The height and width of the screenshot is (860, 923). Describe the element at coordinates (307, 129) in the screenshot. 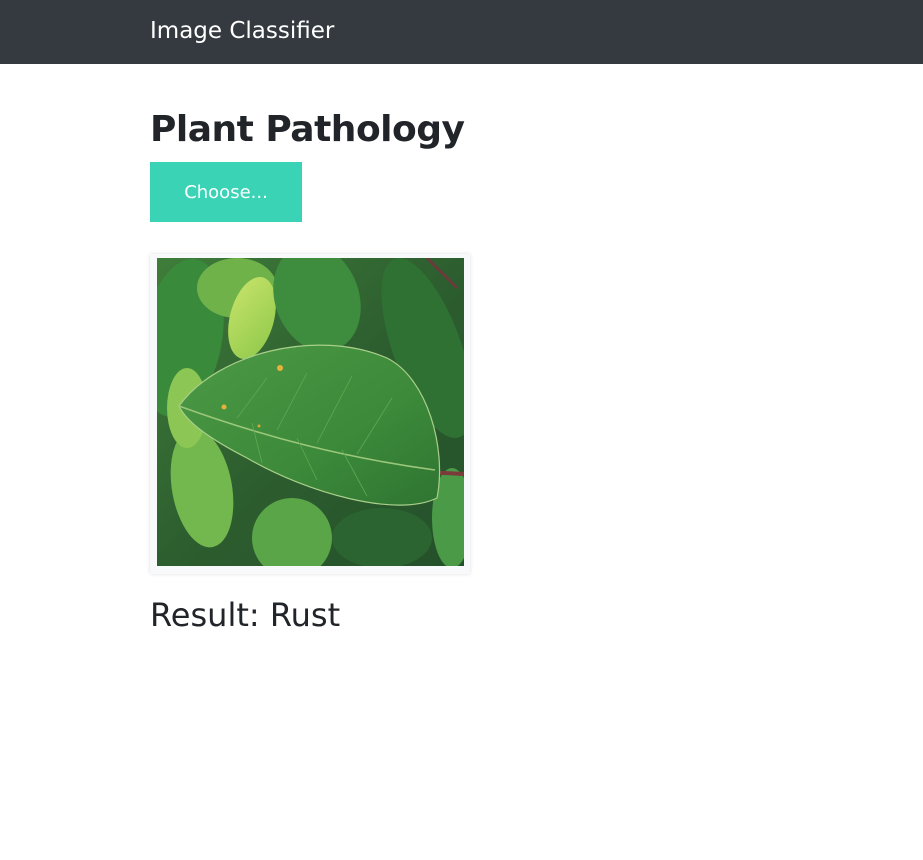

I see `page-title: Plant Pathology` at that location.